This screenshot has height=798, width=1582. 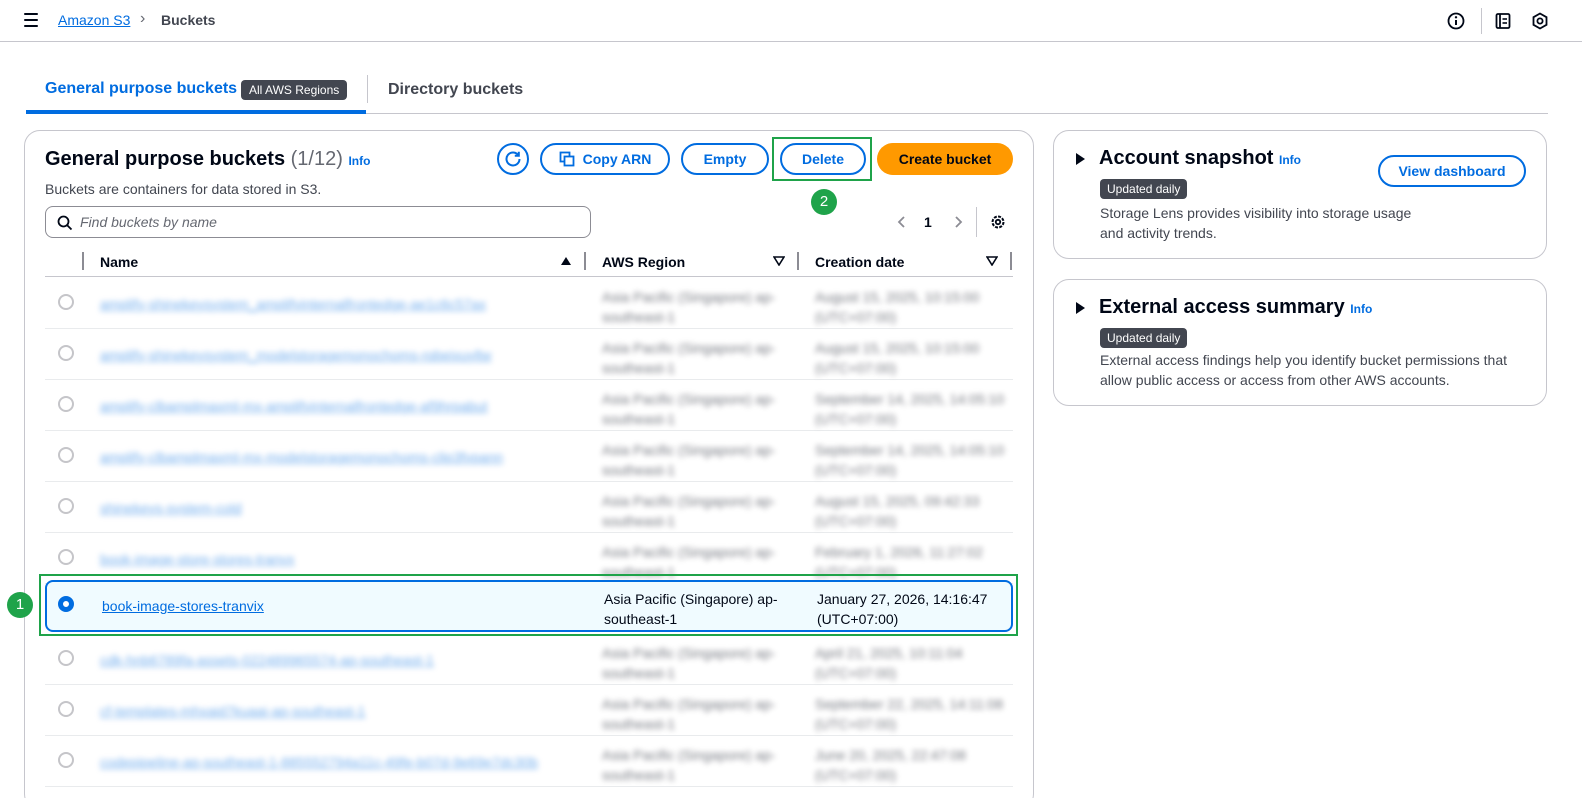 I want to click on view-dashboard-label: View dashboard, so click(x=1452, y=171).